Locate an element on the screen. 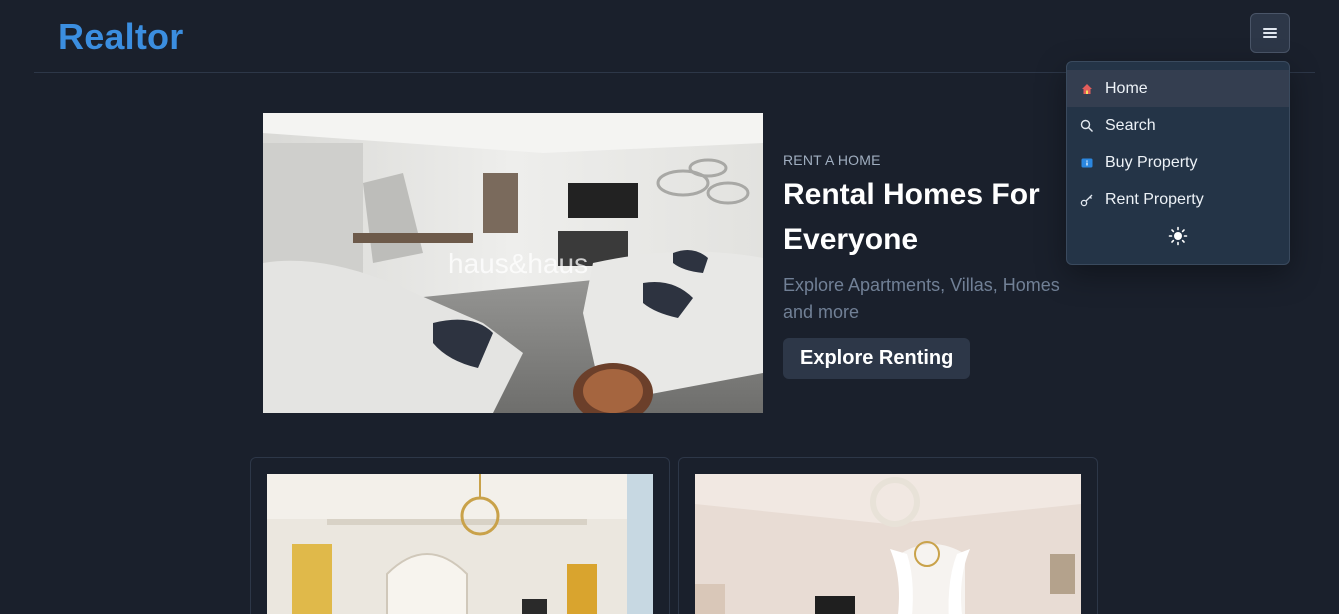  nav-dropdown-menu: Home Search Buy Property Rent Property is located at coordinates (1178, 163).